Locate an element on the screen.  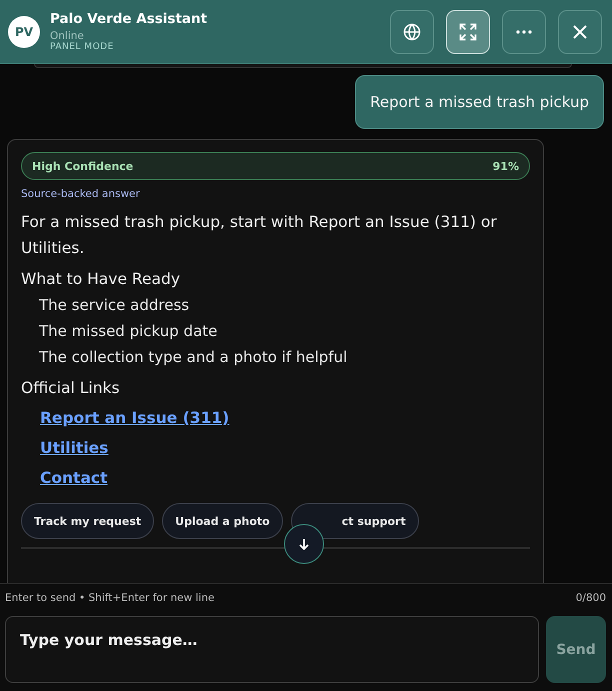
send-button: Send is located at coordinates (576, 649).